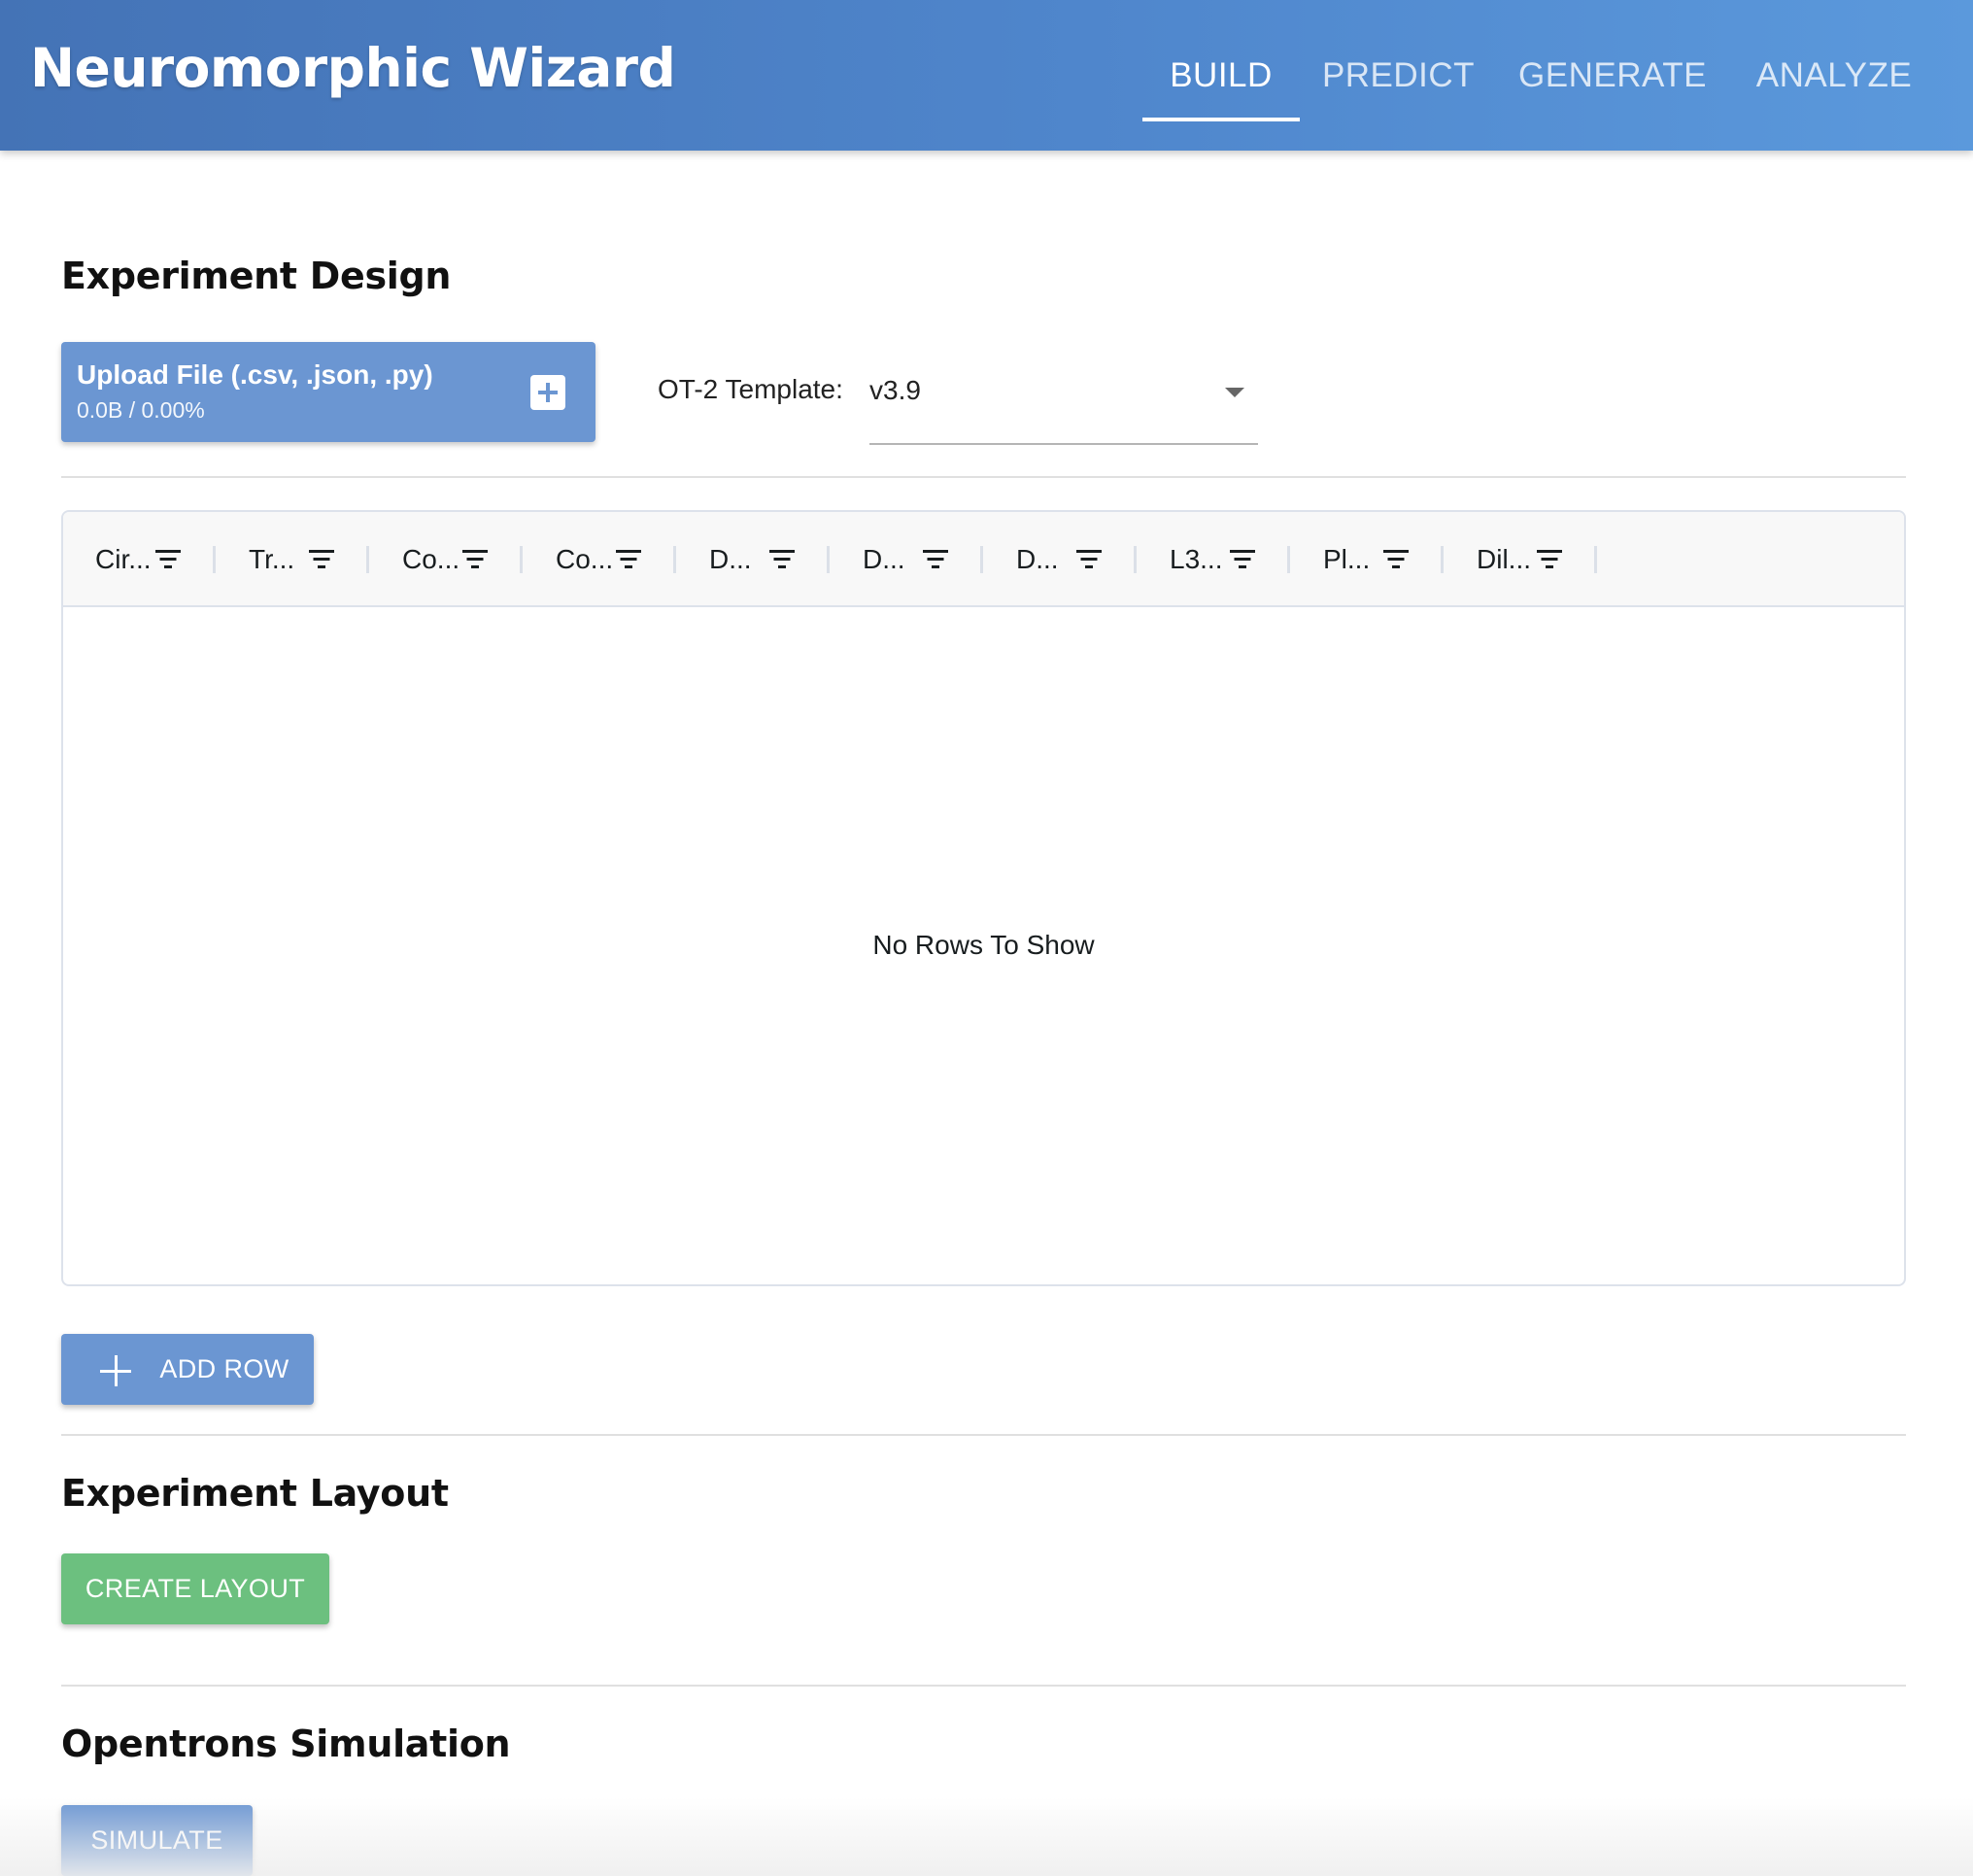 The width and height of the screenshot is (1973, 1876). What do you see at coordinates (141, 410) in the screenshot?
I see `upload-progress-text: 0.0B / 0.00%` at bounding box center [141, 410].